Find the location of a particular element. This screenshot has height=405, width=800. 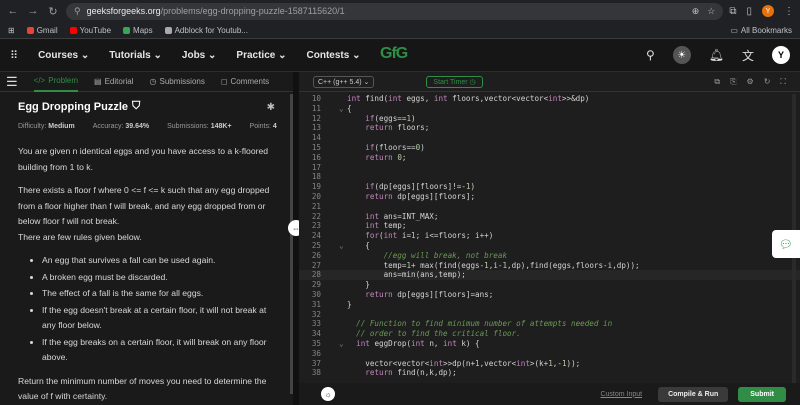

bookmark-gmail: Gmail is located at coordinates (42, 30).